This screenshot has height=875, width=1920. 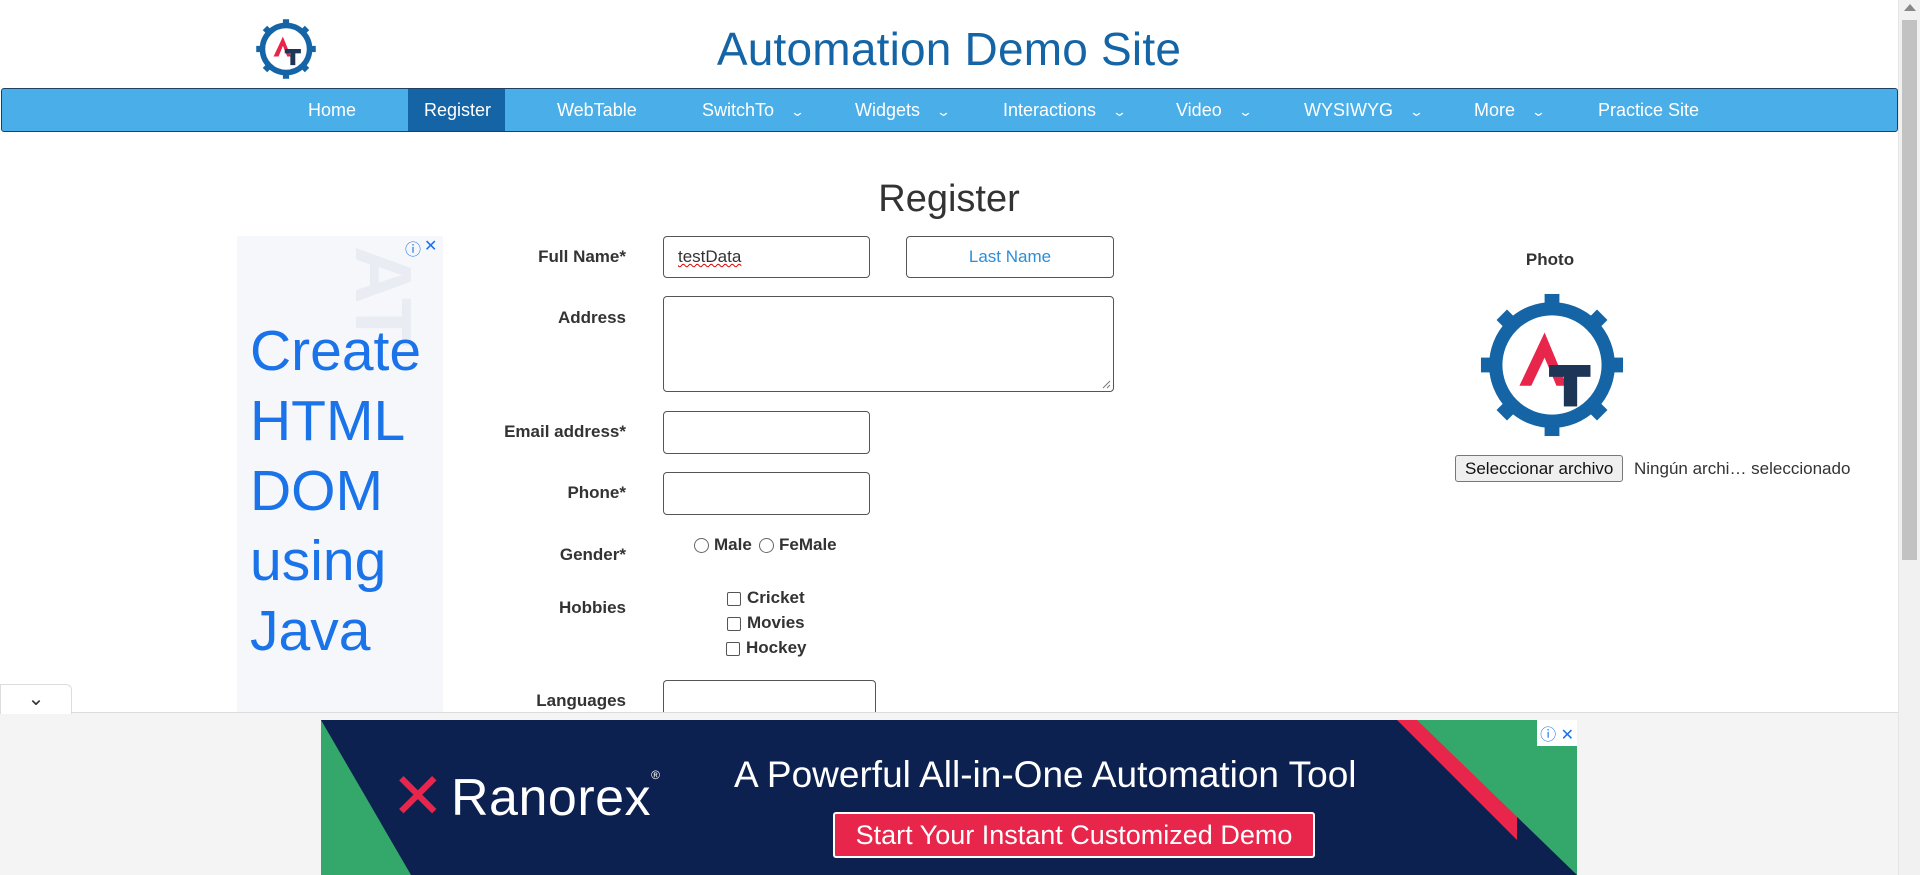 I want to click on languages-label: Languages, so click(x=581, y=700).